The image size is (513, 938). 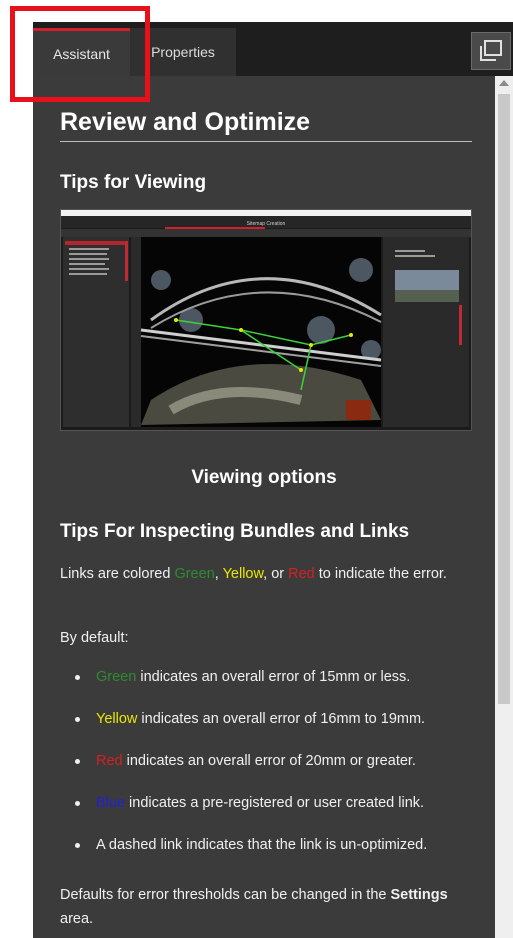 What do you see at coordinates (80, 54) in the screenshot?
I see `annotation-highlight-box` at bounding box center [80, 54].